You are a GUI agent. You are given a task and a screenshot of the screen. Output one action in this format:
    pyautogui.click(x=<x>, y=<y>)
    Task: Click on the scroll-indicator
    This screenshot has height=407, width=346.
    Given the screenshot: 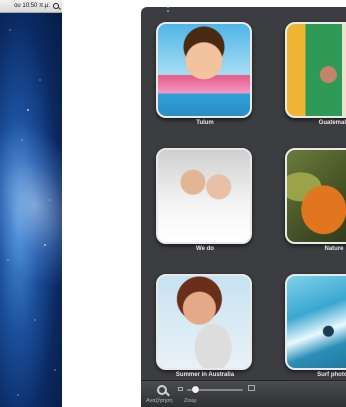 What is the action you would take?
    pyautogui.click(x=168, y=12)
    